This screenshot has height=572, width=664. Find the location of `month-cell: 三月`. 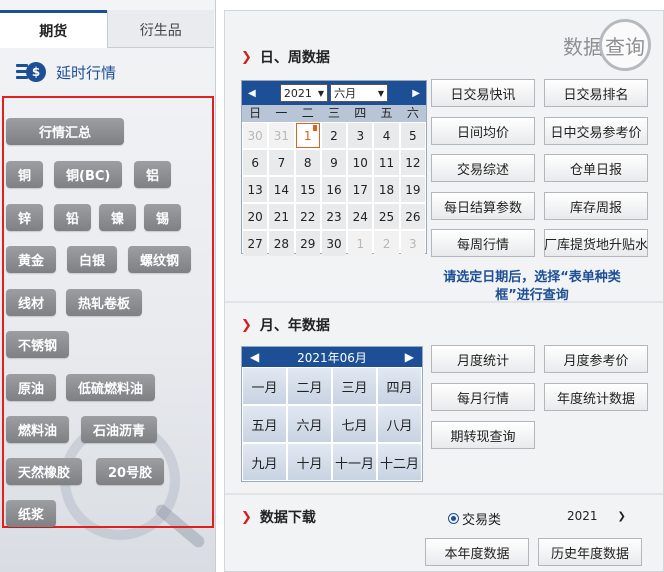

month-cell: 三月 is located at coordinates (354, 386).